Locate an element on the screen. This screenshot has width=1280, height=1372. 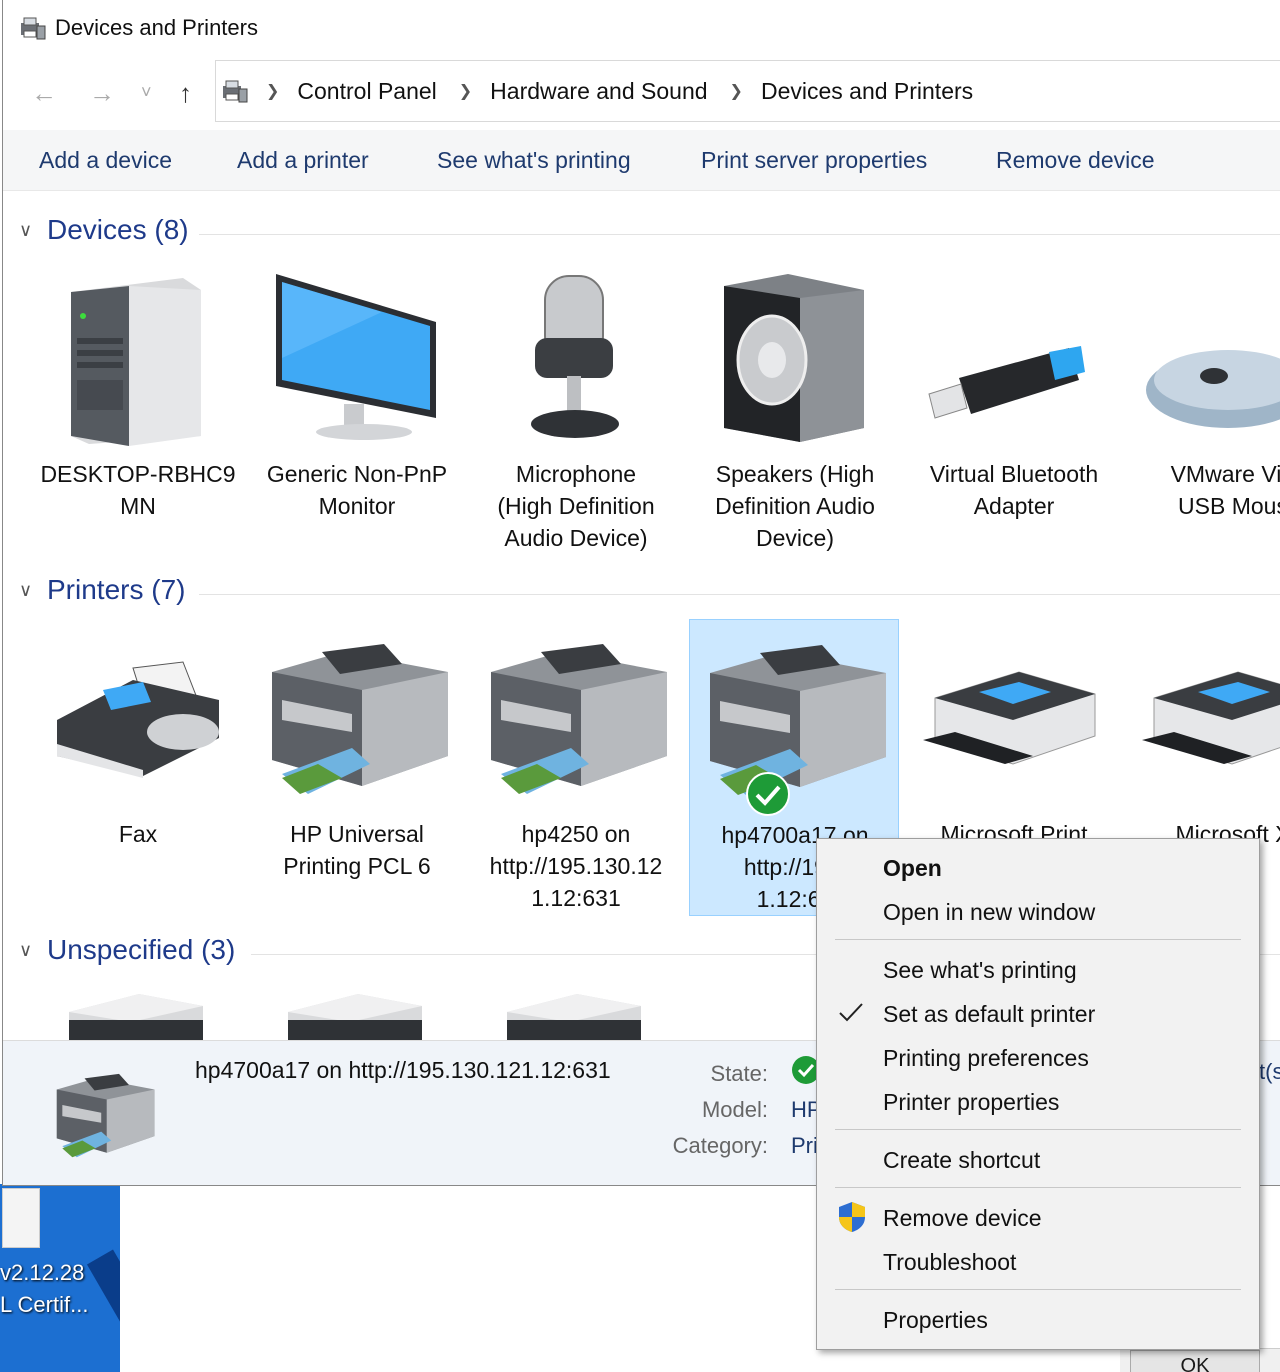
device-monitor: Generic Non-PnP Monitor is located at coordinates (357, 413).